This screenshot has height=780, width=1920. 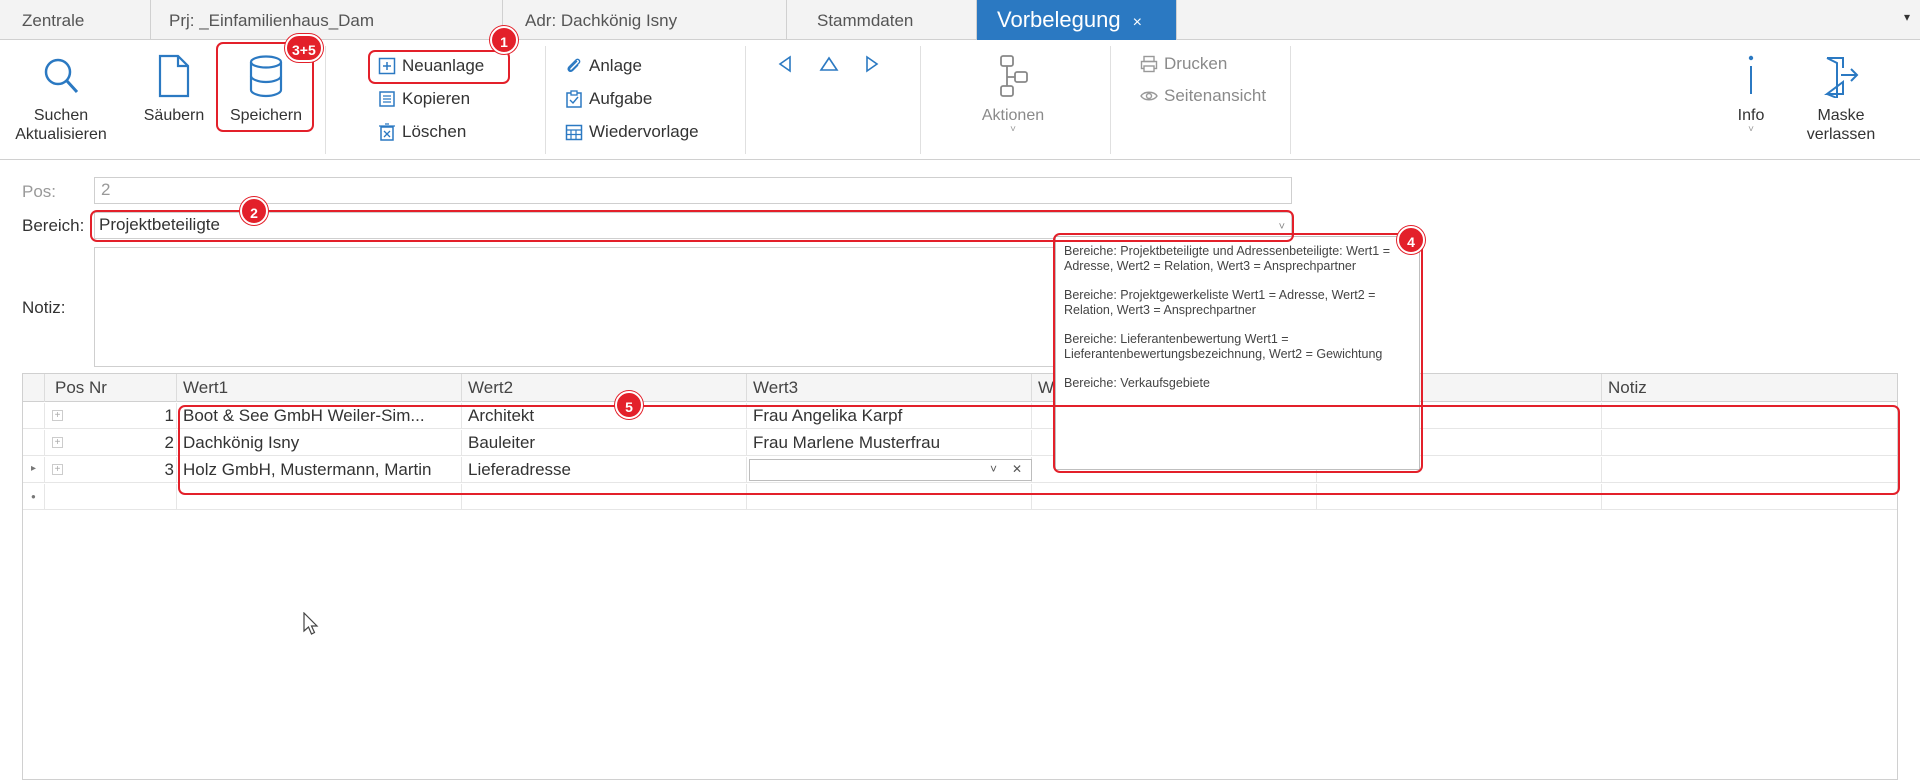 What do you see at coordinates (604, 497) in the screenshot?
I see `cell-wert2` at bounding box center [604, 497].